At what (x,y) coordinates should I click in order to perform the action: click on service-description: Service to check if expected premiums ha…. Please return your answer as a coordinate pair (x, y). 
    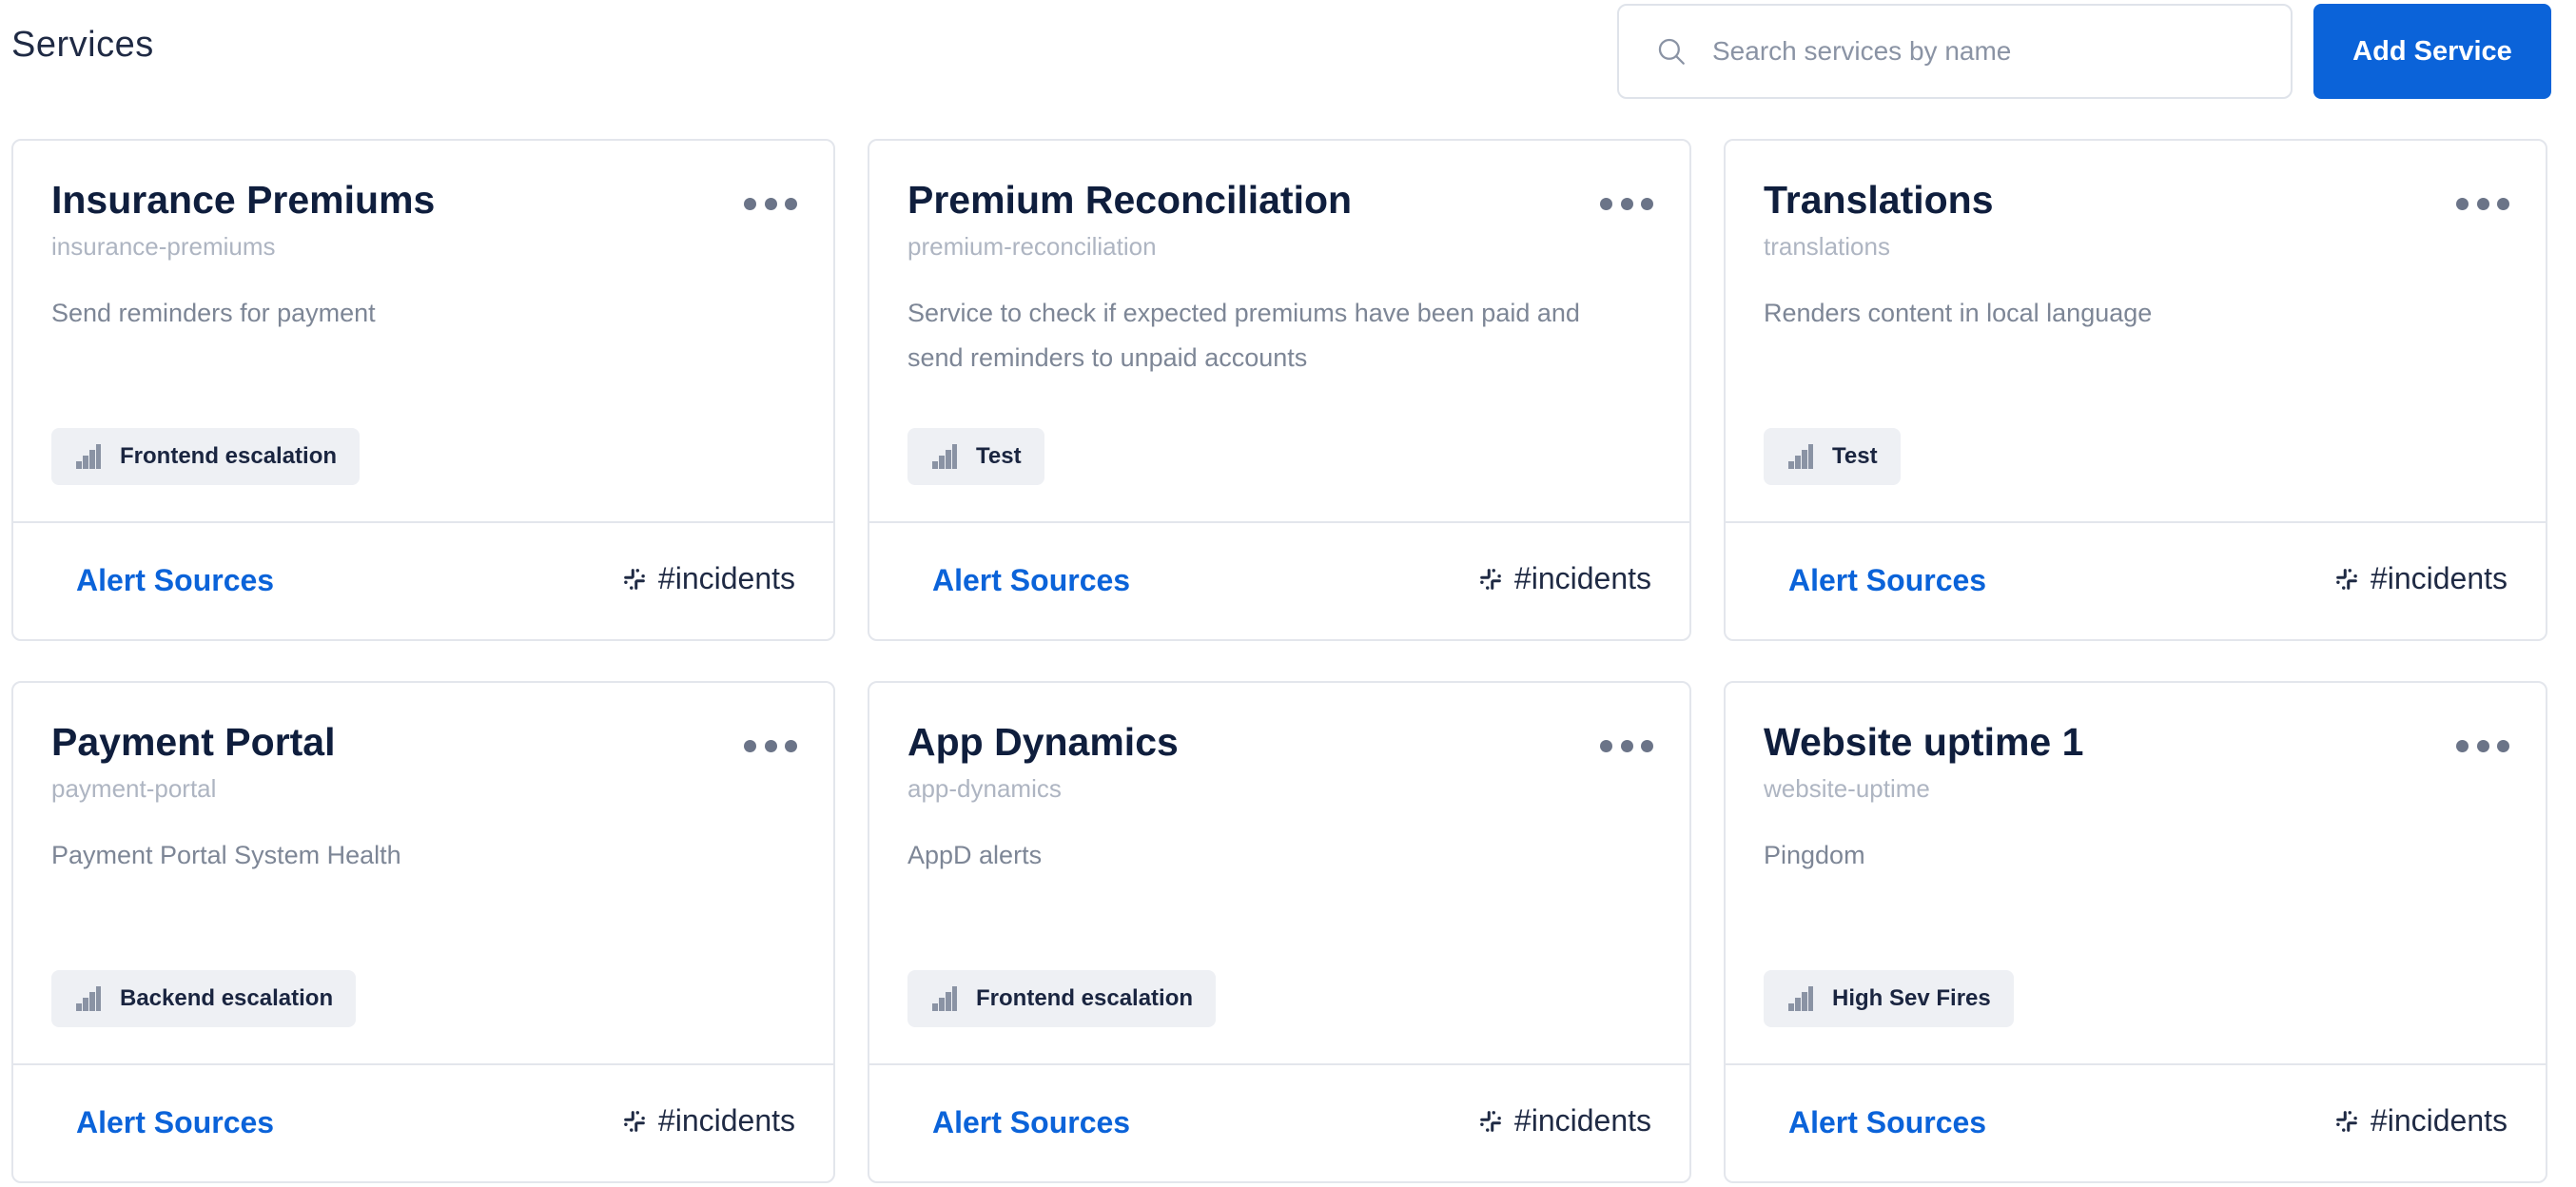
    Looking at the image, I should click on (1244, 335).